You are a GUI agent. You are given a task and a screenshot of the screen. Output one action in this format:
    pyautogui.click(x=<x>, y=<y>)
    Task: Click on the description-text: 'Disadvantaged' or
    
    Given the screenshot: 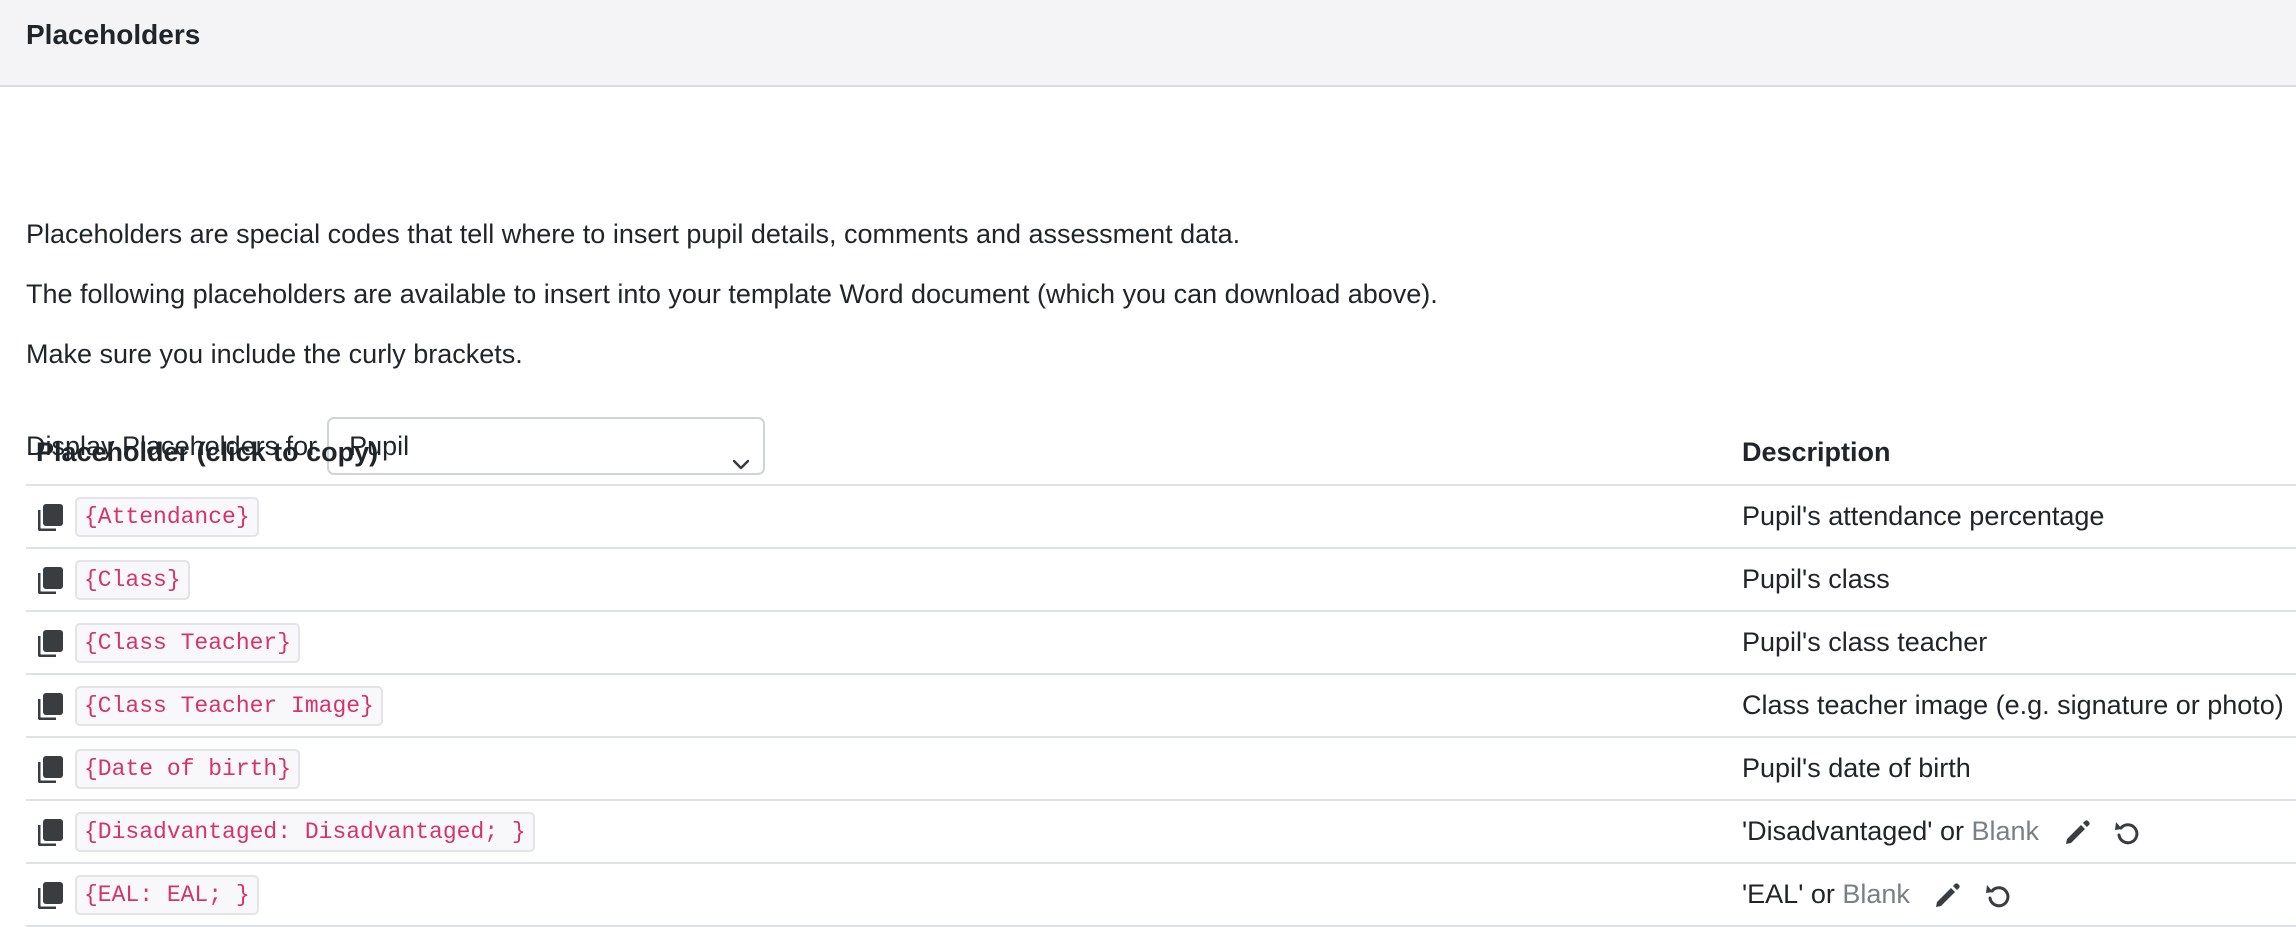 What is the action you would take?
    pyautogui.click(x=1853, y=831)
    